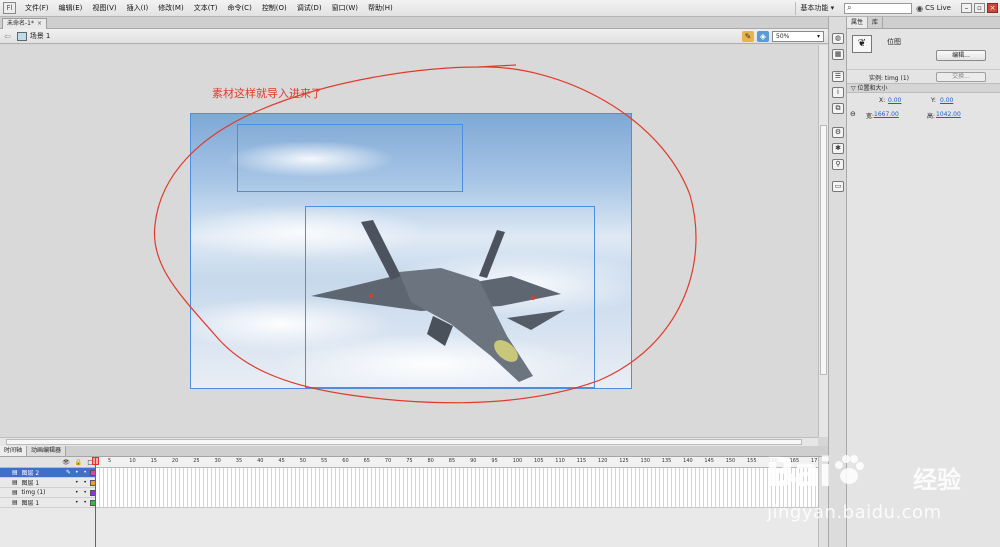  I want to click on edit-scene-icon: ✎, so click(748, 36).